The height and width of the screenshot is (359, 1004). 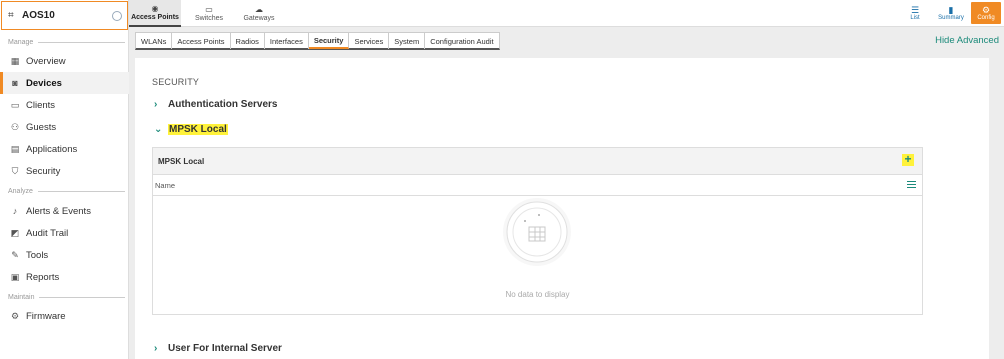 What do you see at coordinates (46, 61) in the screenshot?
I see `sidebar-item-label: Overview` at bounding box center [46, 61].